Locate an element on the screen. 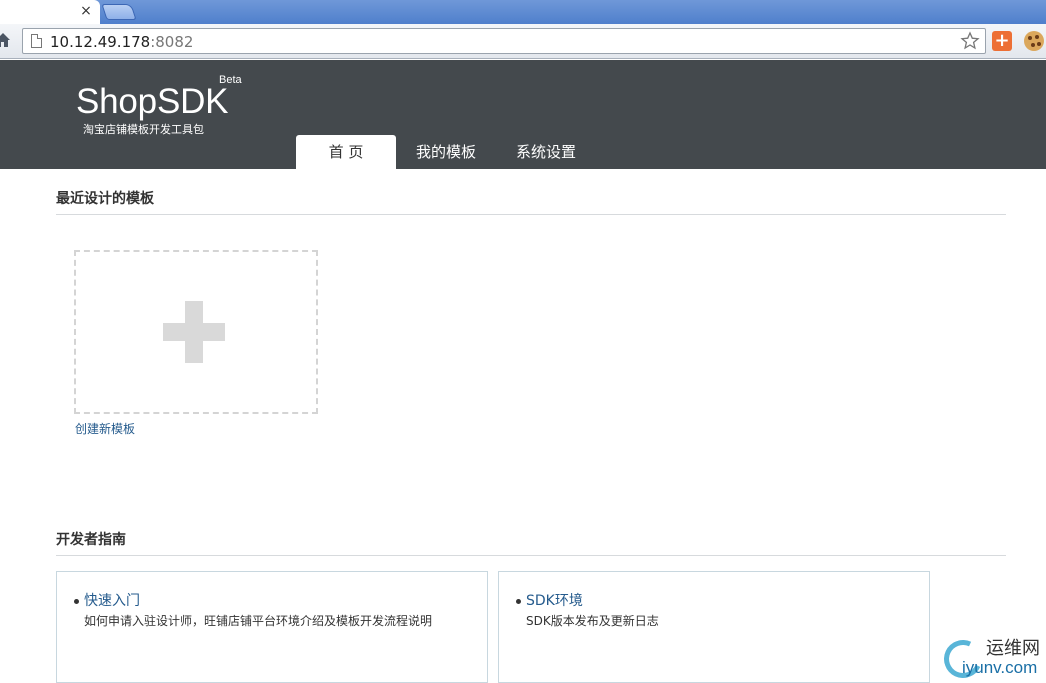 The width and height of the screenshot is (1046, 683). sdk-environment-description: SDK版本发布及更新日志 is located at coordinates (592, 621).